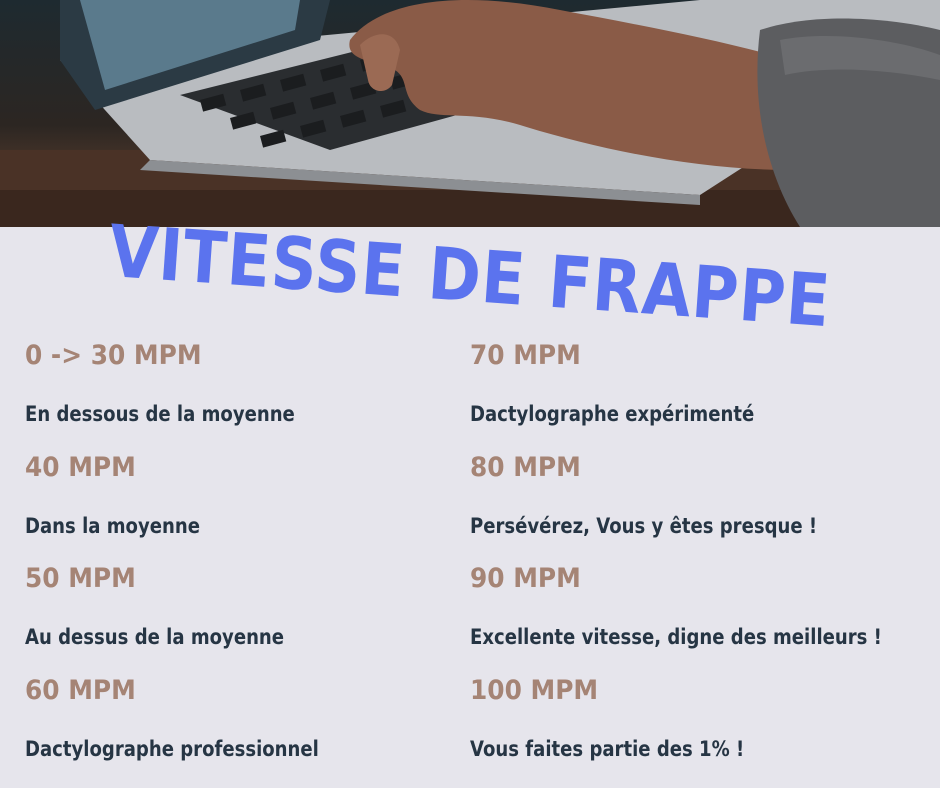 The height and width of the screenshot is (788, 940). What do you see at coordinates (525, 578) in the screenshot?
I see `speed-value: 90 MPM` at bounding box center [525, 578].